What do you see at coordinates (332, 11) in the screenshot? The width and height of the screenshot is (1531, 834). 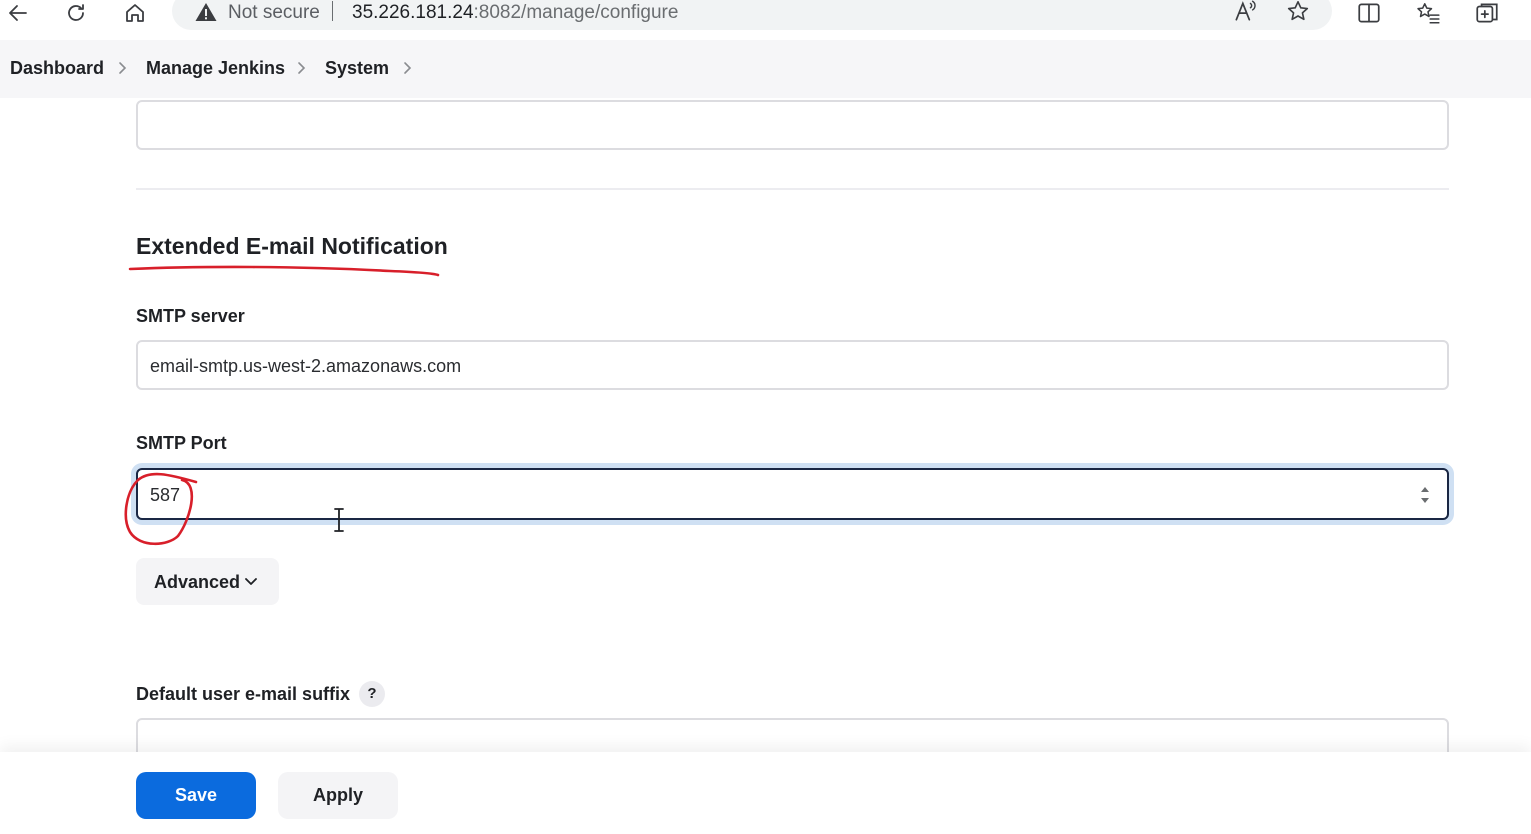 I see `address-separator` at bounding box center [332, 11].